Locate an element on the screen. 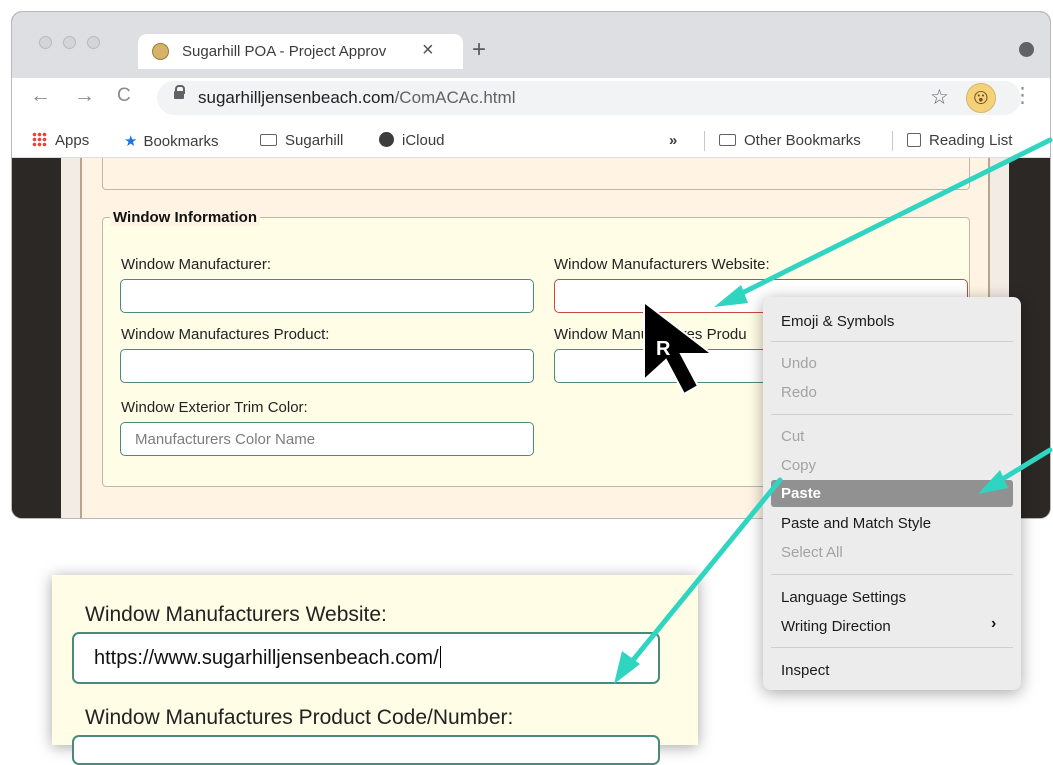 The height and width of the screenshot is (765, 1053). menu-item-copy: Copy is located at coordinates (798, 465).